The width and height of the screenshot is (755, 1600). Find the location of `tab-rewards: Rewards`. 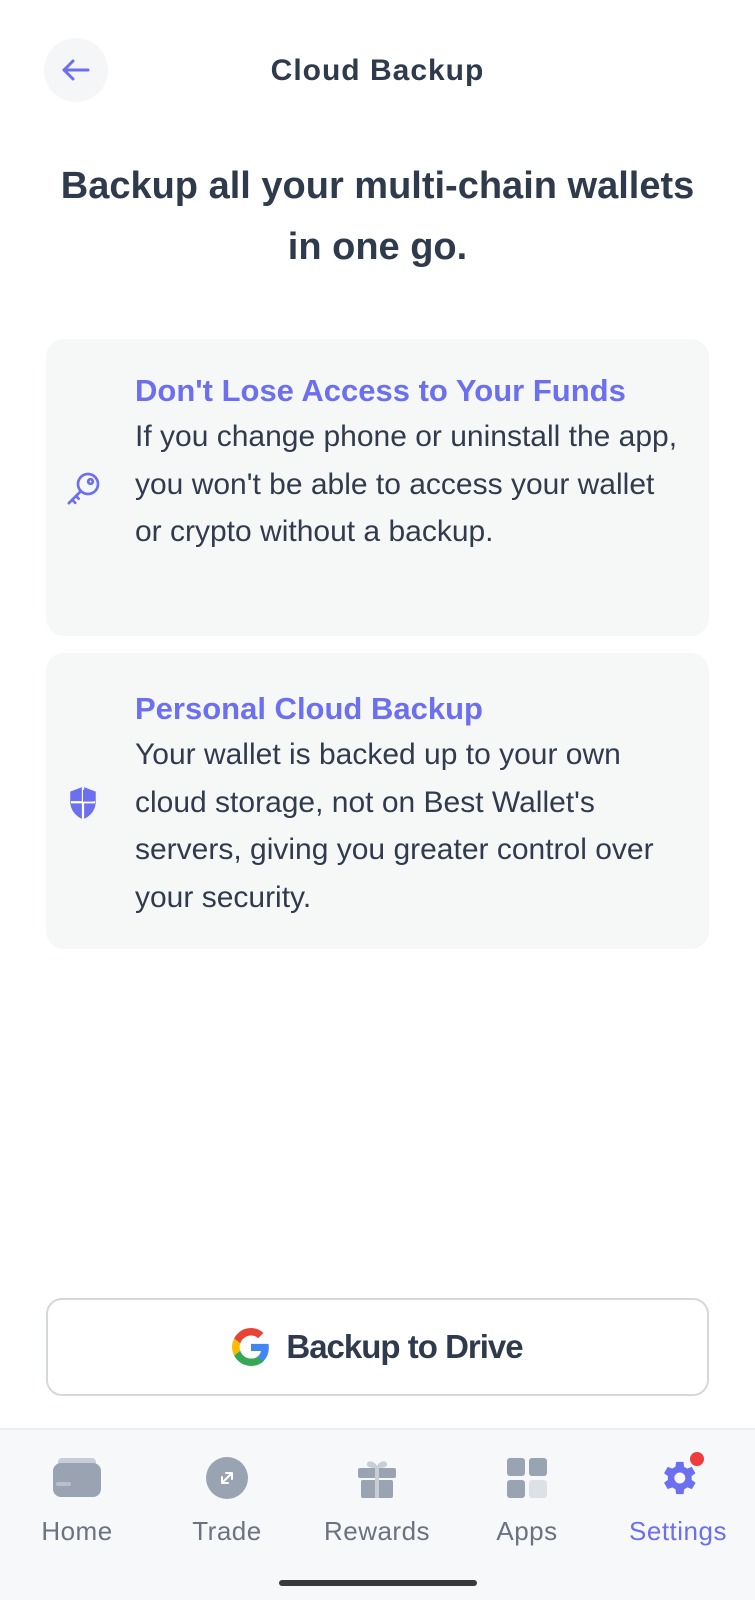

tab-rewards: Rewards is located at coordinates (377, 1499).